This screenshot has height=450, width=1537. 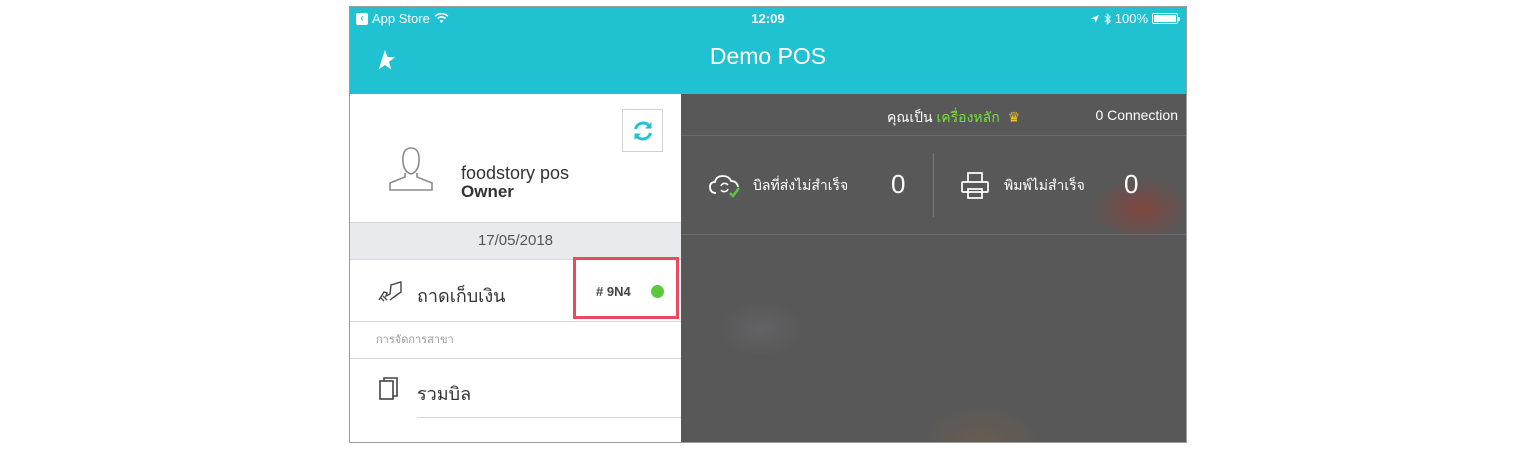 I want to click on crown-icon: ♛, so click(x=1014, y=117).